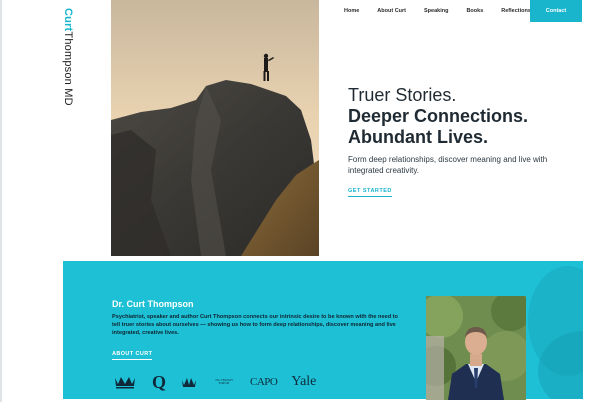 This screenshot has height=402, width=600. I want to click on affiliation-logos: Q The VERITAS FORUM CAPO Yale, so click(221, 382).